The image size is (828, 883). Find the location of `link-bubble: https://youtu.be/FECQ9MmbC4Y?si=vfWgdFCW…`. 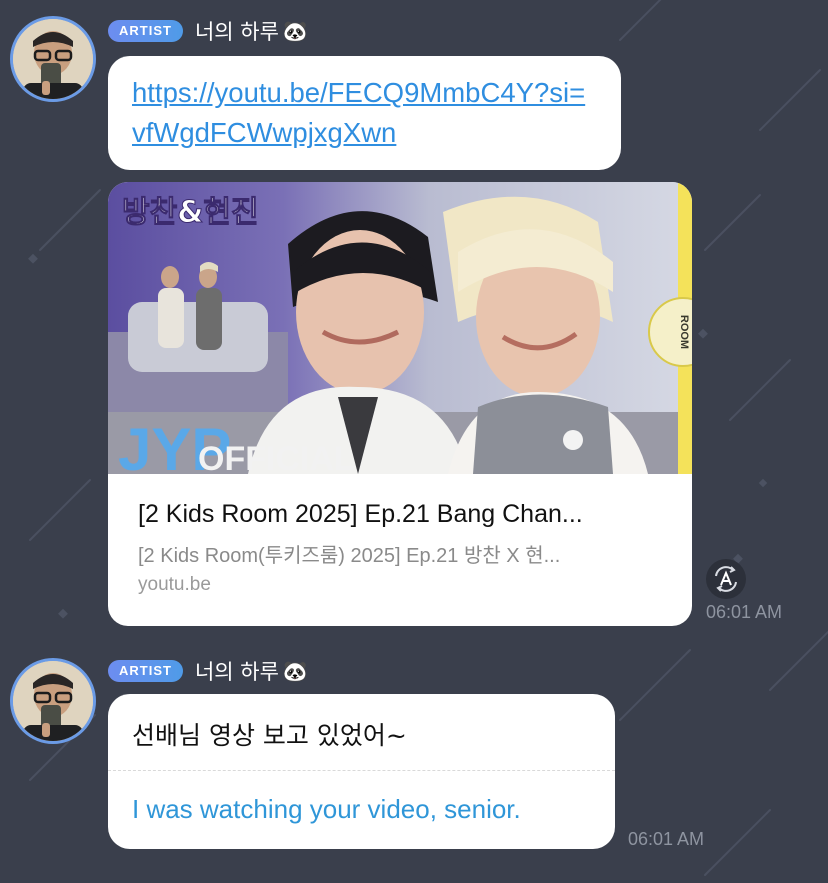

link-bubble: https://youtu.be/FECQ9MmbC4Y?si=vfWgdFCW… is located at coordinates (364, 113).